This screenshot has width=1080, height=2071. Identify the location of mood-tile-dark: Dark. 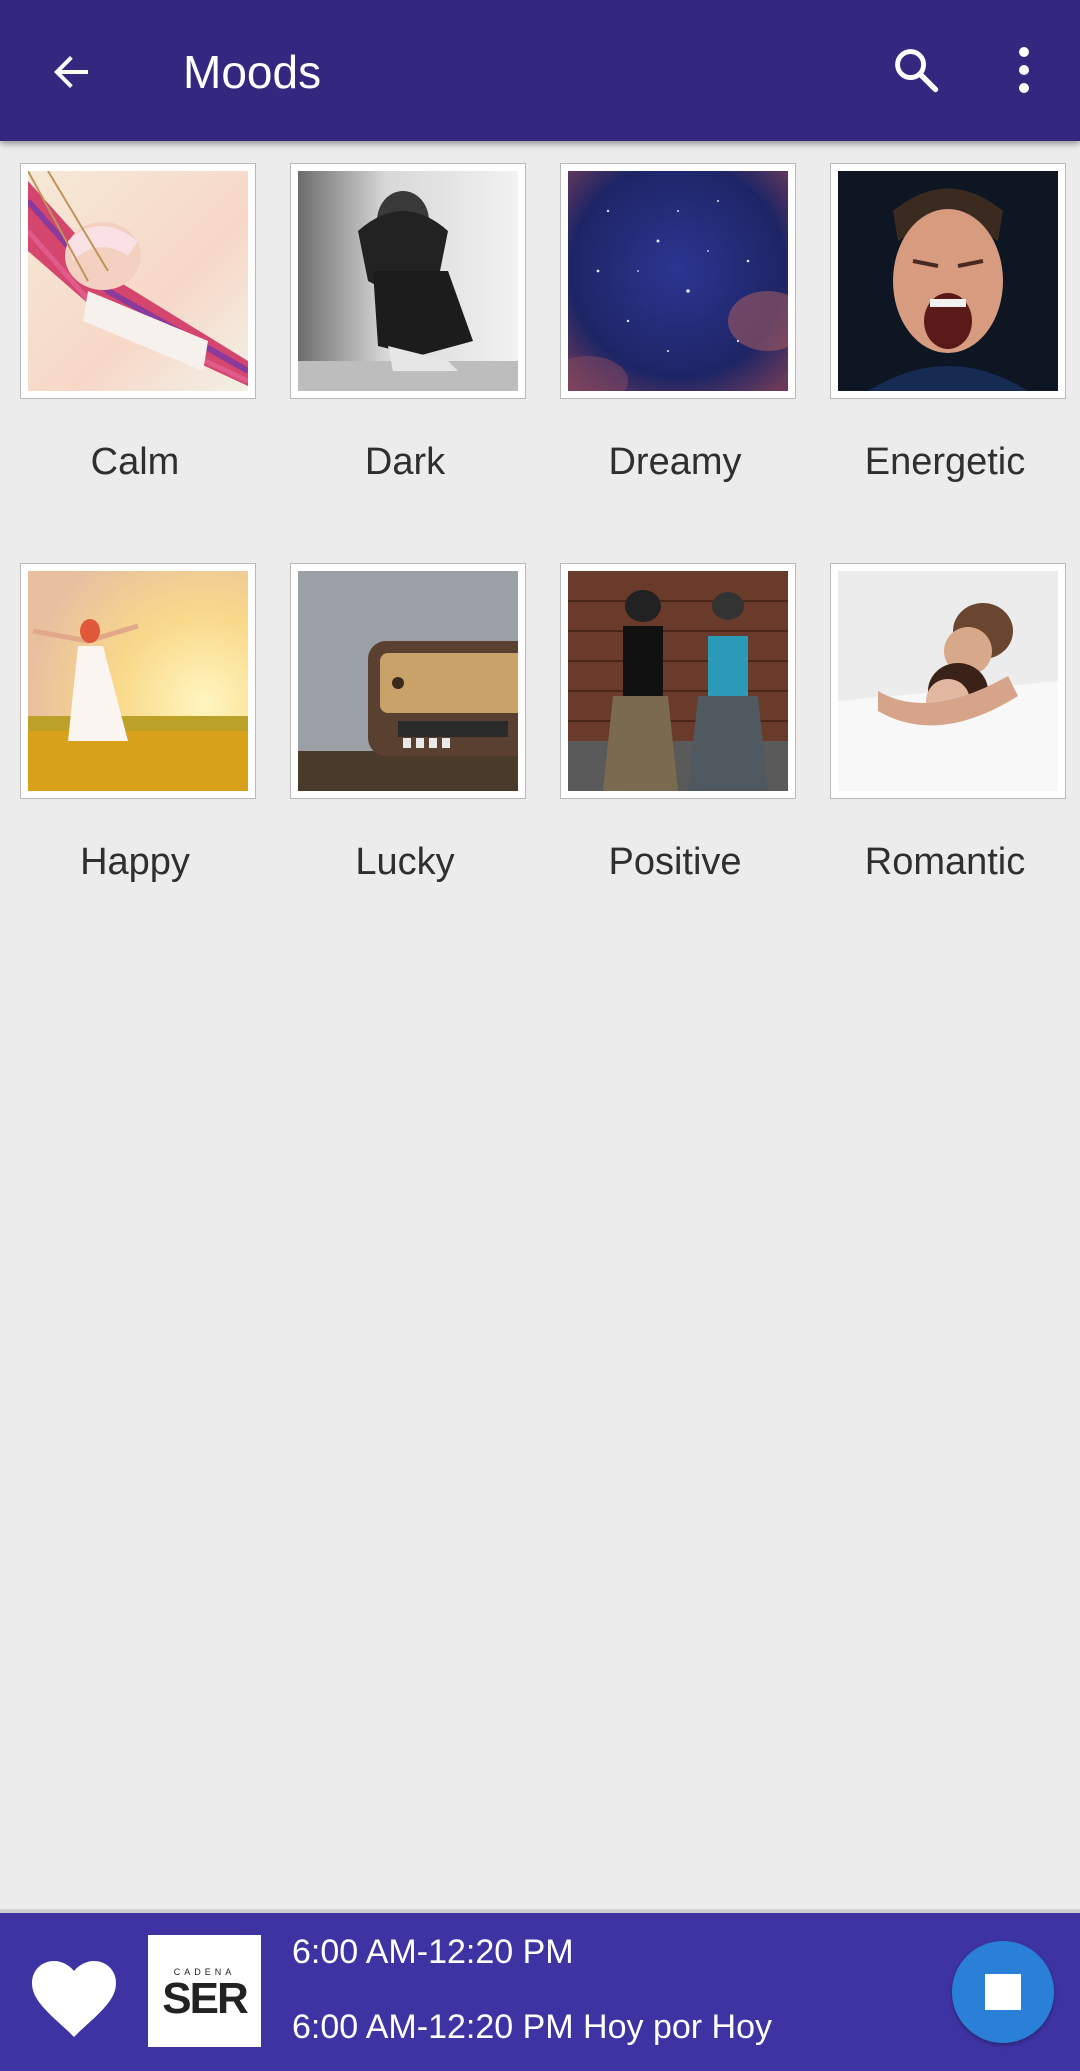
(405, 341).